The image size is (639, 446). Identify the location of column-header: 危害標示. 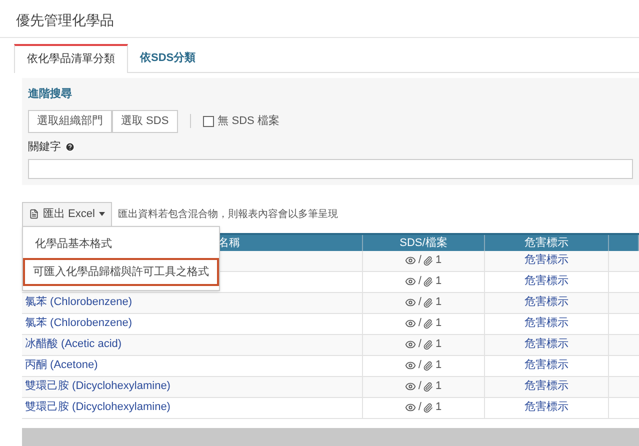
(546, 243).